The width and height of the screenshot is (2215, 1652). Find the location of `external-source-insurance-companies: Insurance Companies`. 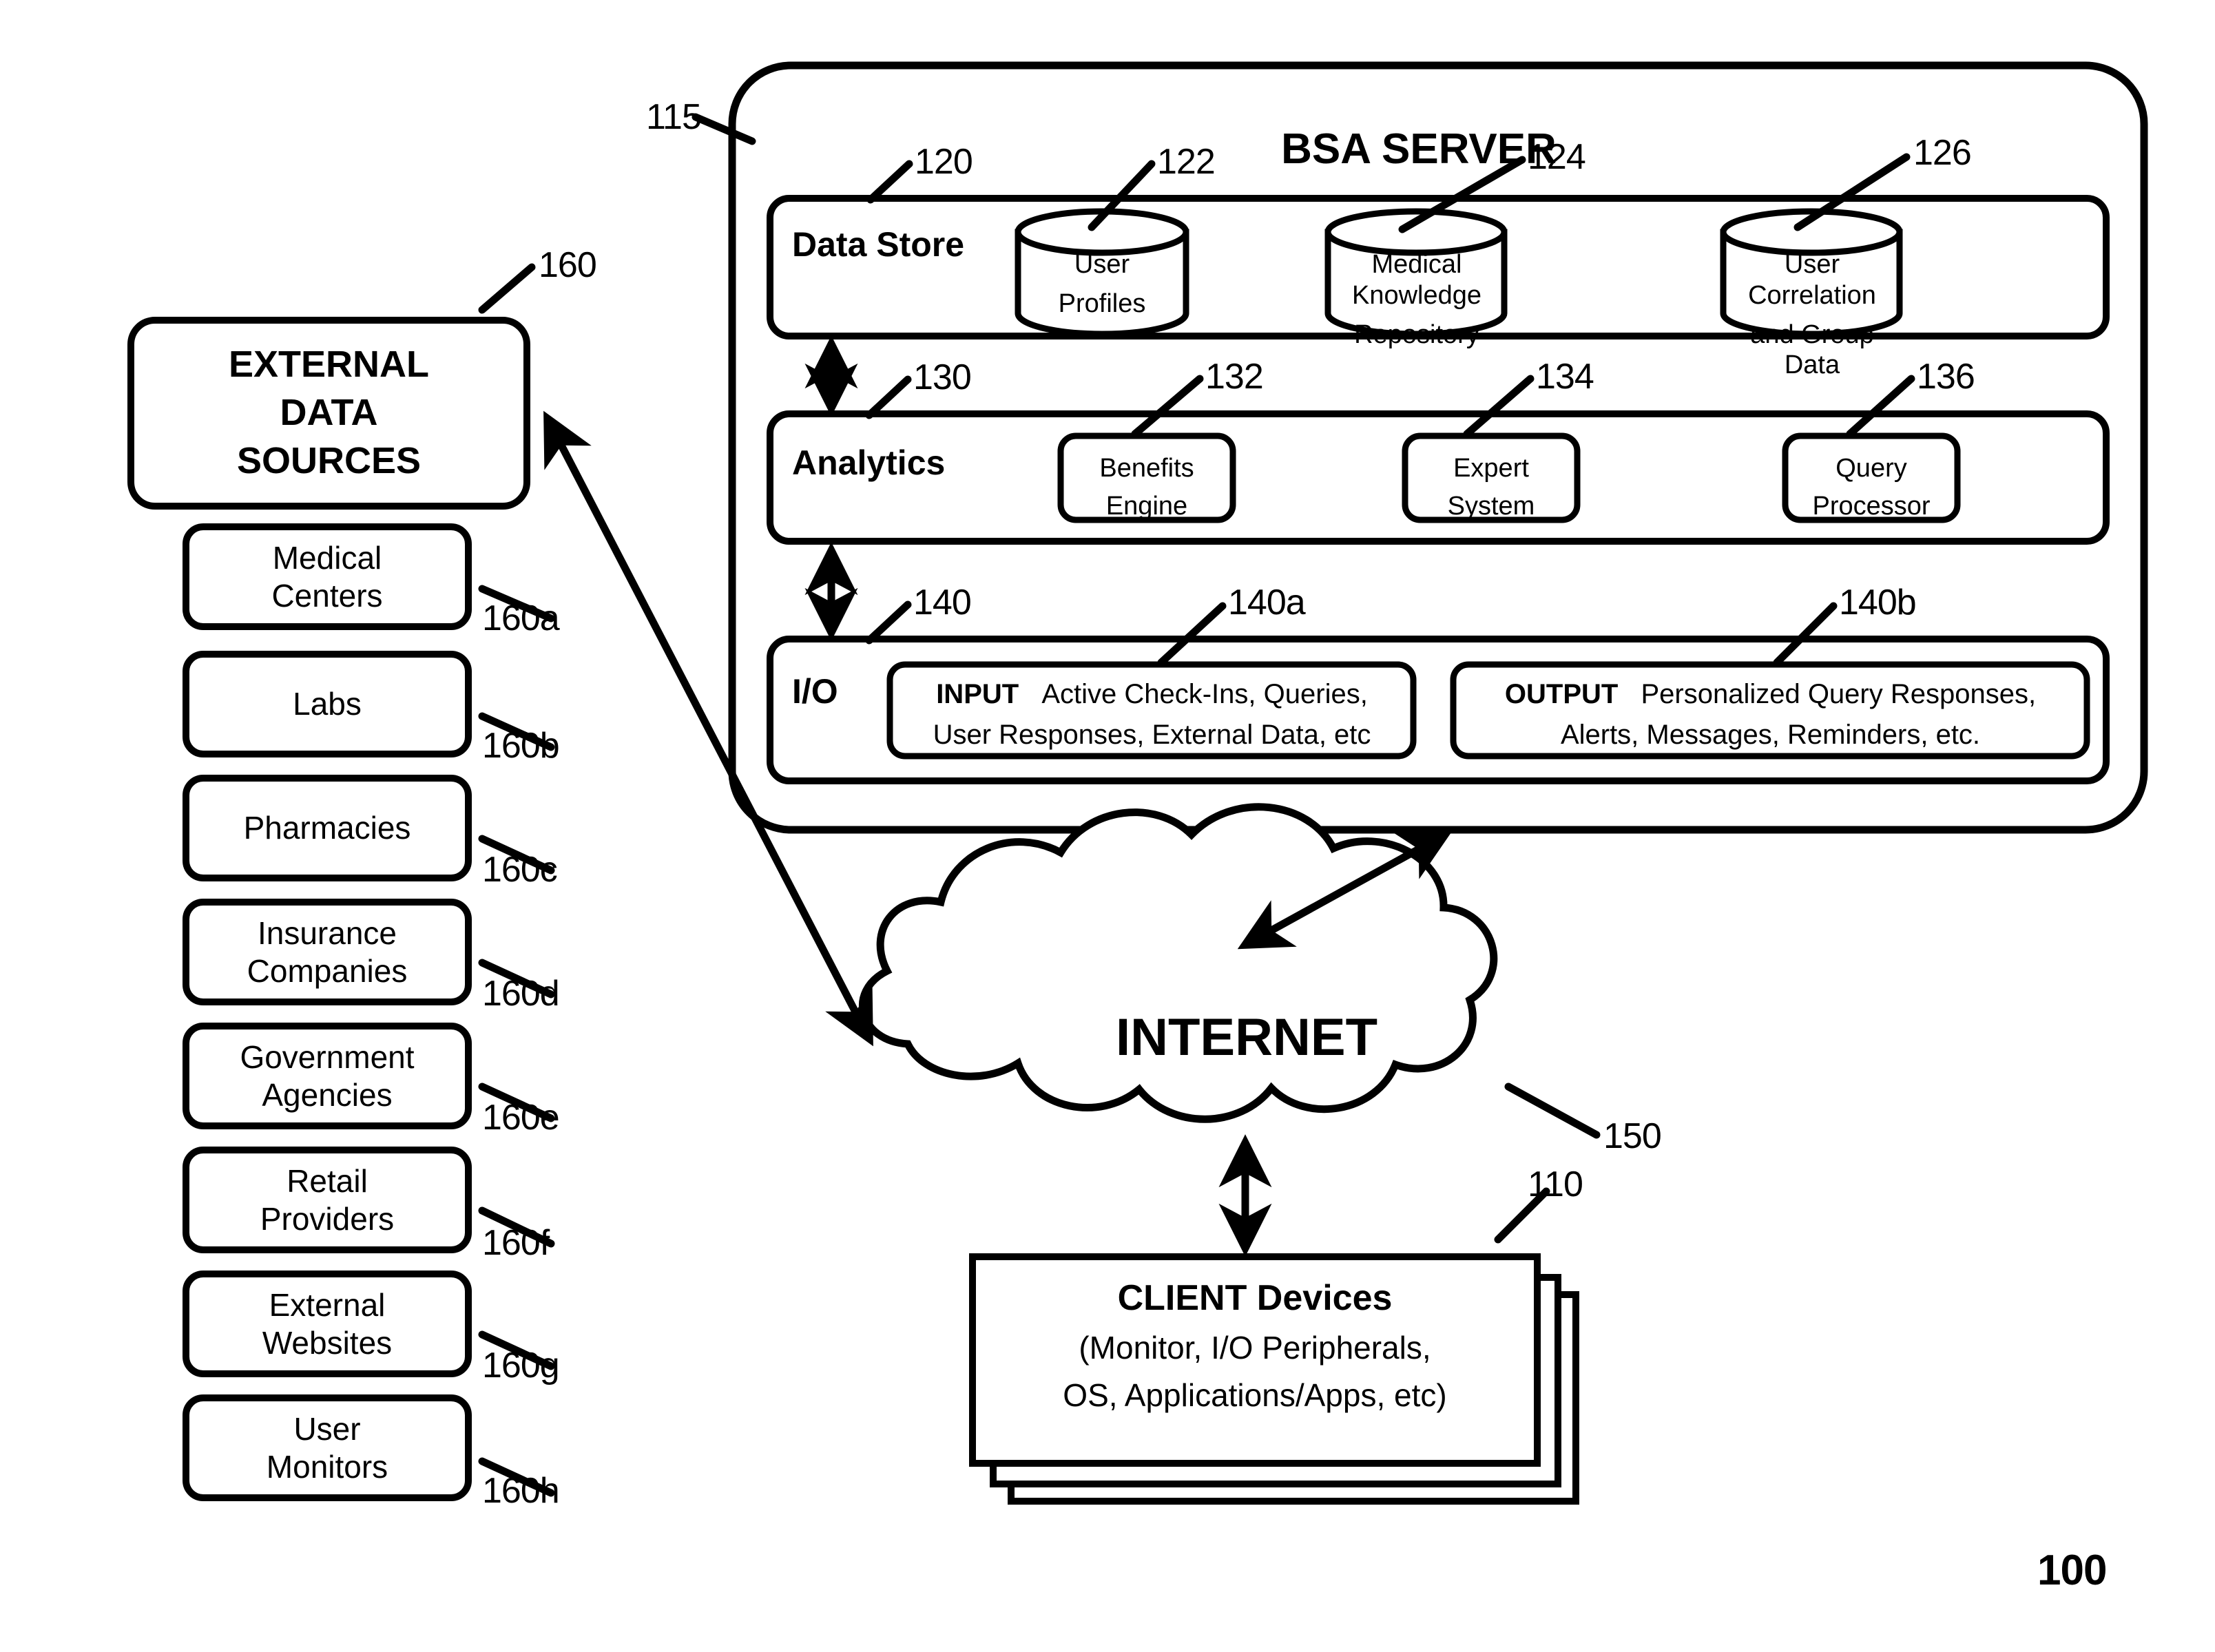

external-source-insurance-companies: Insurance Companies is located at coordinates (328, 952).